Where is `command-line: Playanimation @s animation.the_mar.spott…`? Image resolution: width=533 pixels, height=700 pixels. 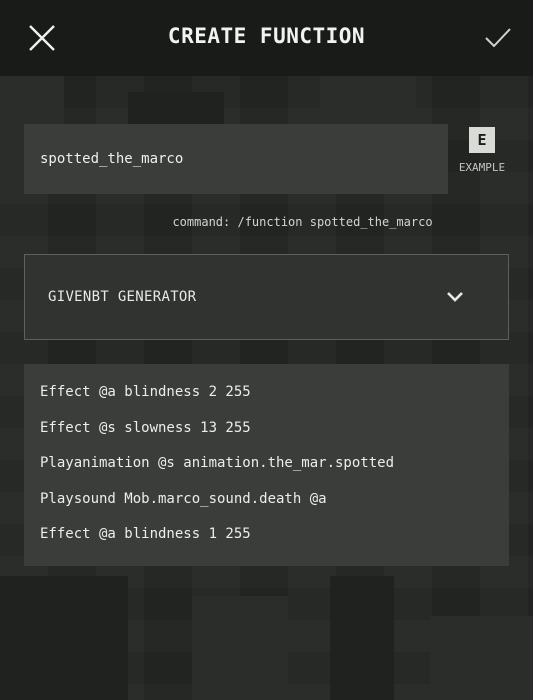 command-line: Playanimation @s animation.the_mar.spott… is located at coordinates (217, 463).